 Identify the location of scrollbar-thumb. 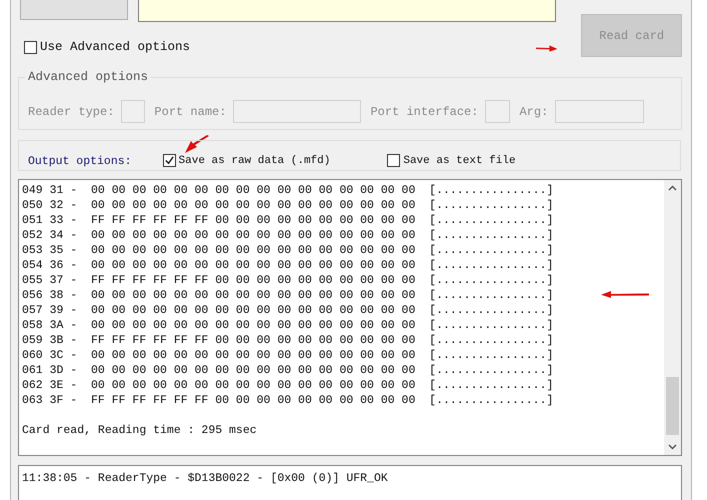
(672, 406).